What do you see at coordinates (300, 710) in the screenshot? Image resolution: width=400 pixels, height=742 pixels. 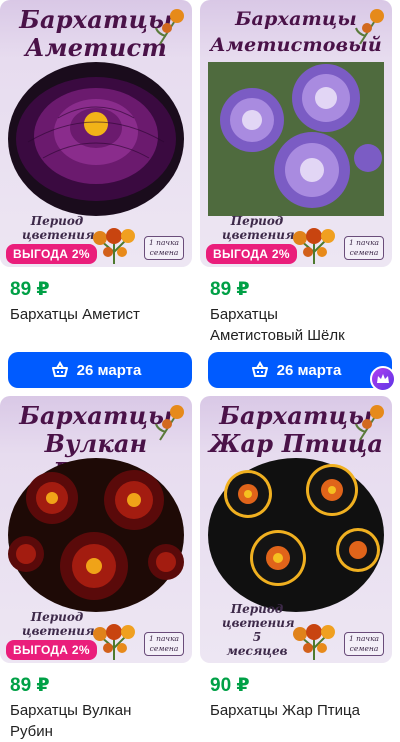 I see `product-name: Бархатцы Жар Птица` at bounding box center [300, 710].